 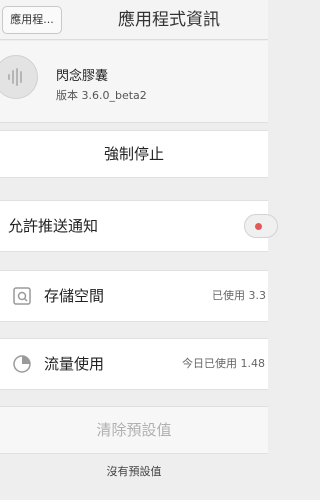 I want to click on app-name: 閃念膠囊, so click(x=82, y=76).